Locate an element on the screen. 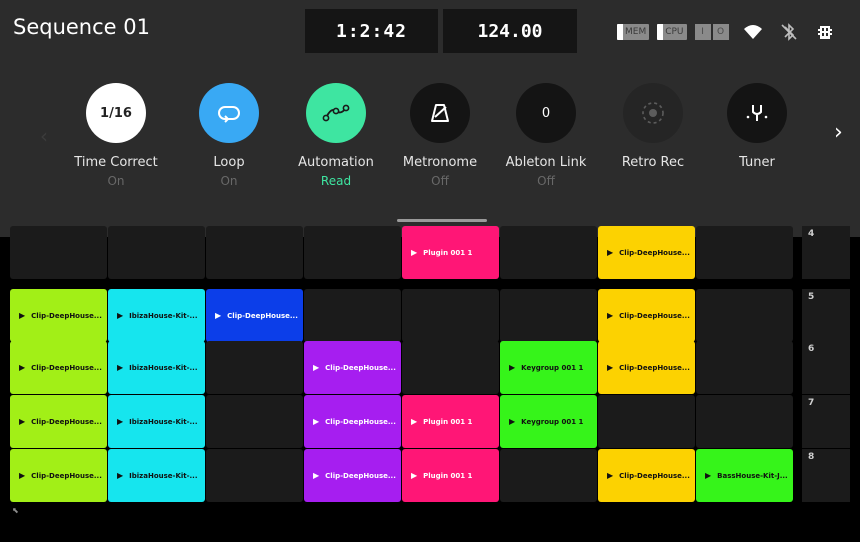  ableton-link-label: Ableton Link is located at coordinates (546, 162).